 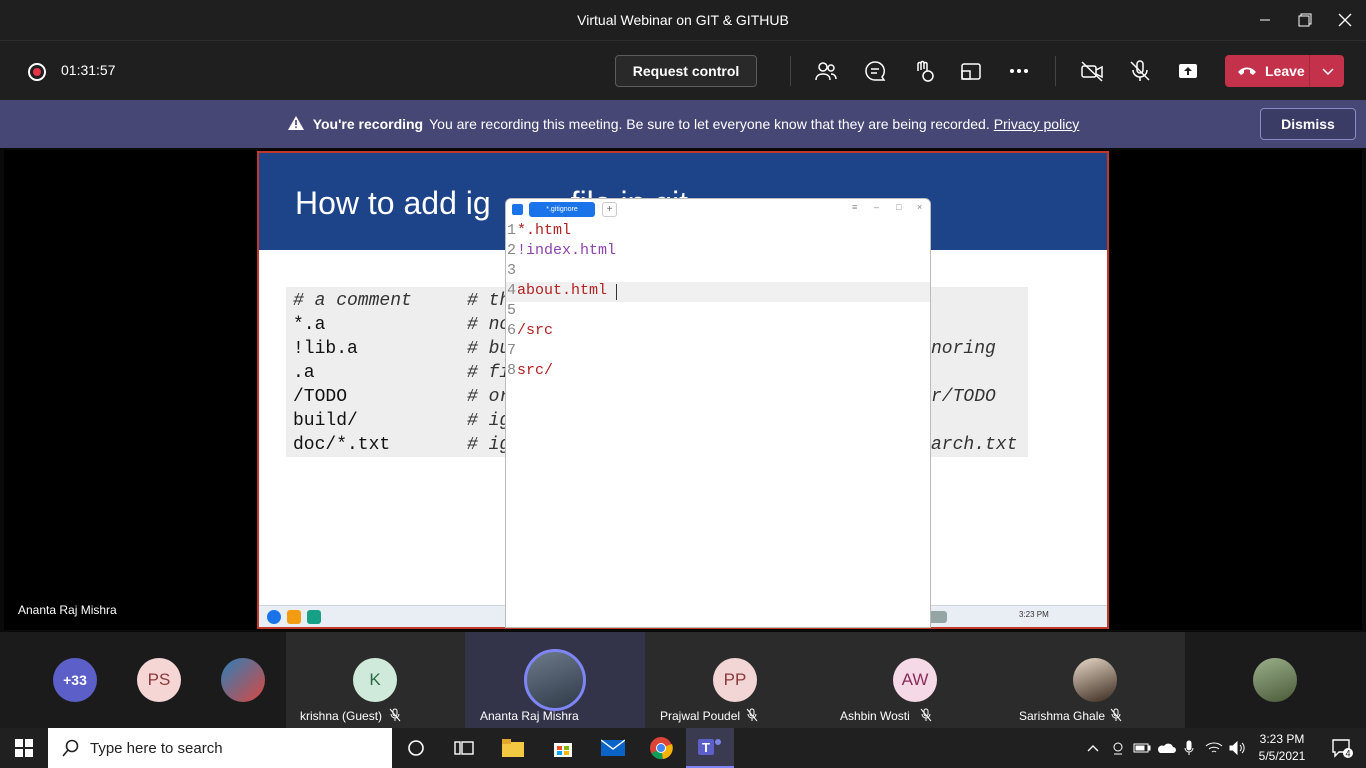 I want to click on avatar: AW, so click(x=915, y=680).